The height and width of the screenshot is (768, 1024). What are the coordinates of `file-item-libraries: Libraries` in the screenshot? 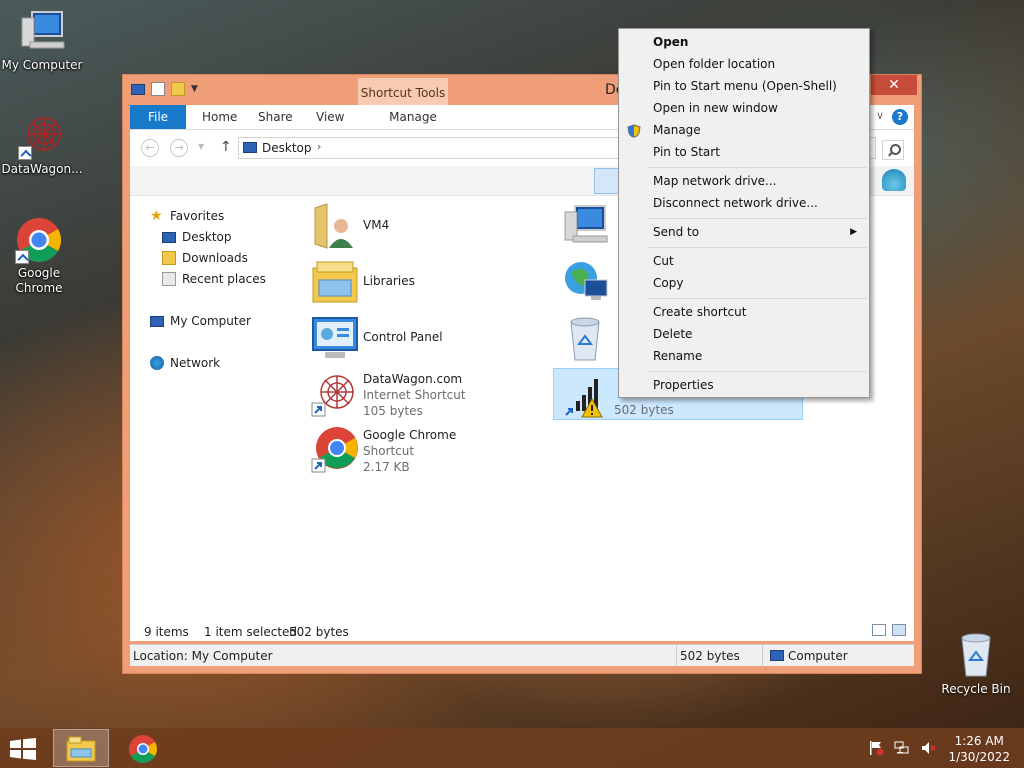 It's located at (428, 282).